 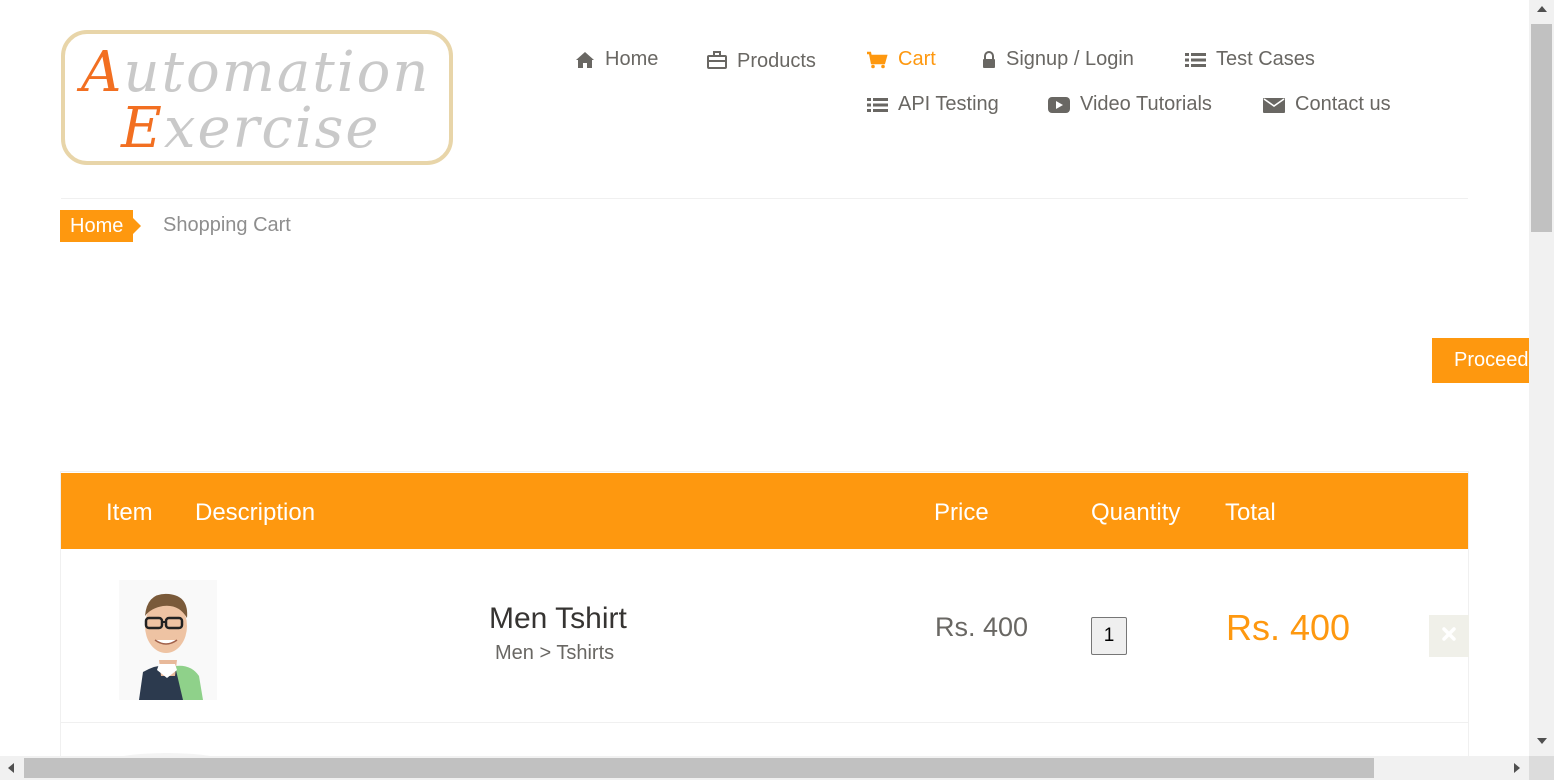 What do you see at coordinates (877, 60) in the screenshot?
I see `shopping-cart-icon` at bounding box center [877, 60].